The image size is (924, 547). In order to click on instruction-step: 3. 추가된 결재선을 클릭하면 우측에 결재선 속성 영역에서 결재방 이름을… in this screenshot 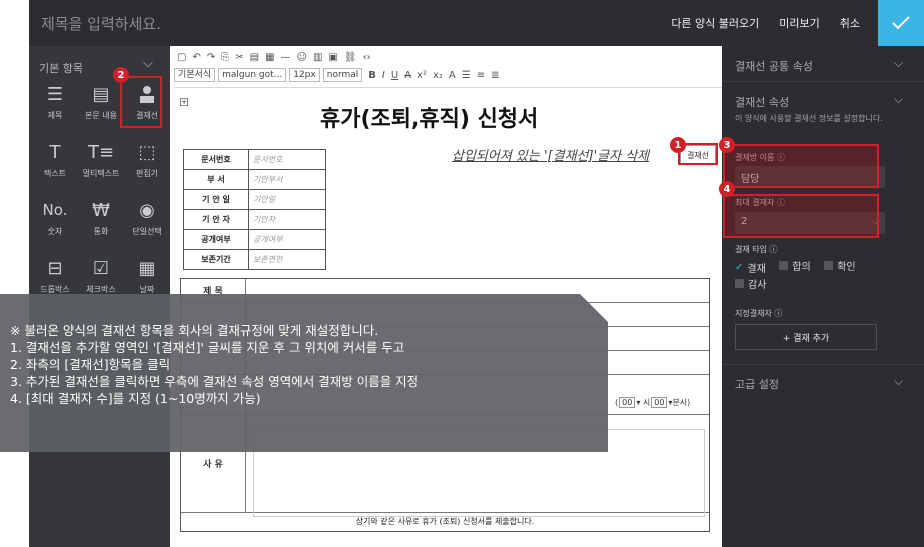, I will do `click(214, 381)`.